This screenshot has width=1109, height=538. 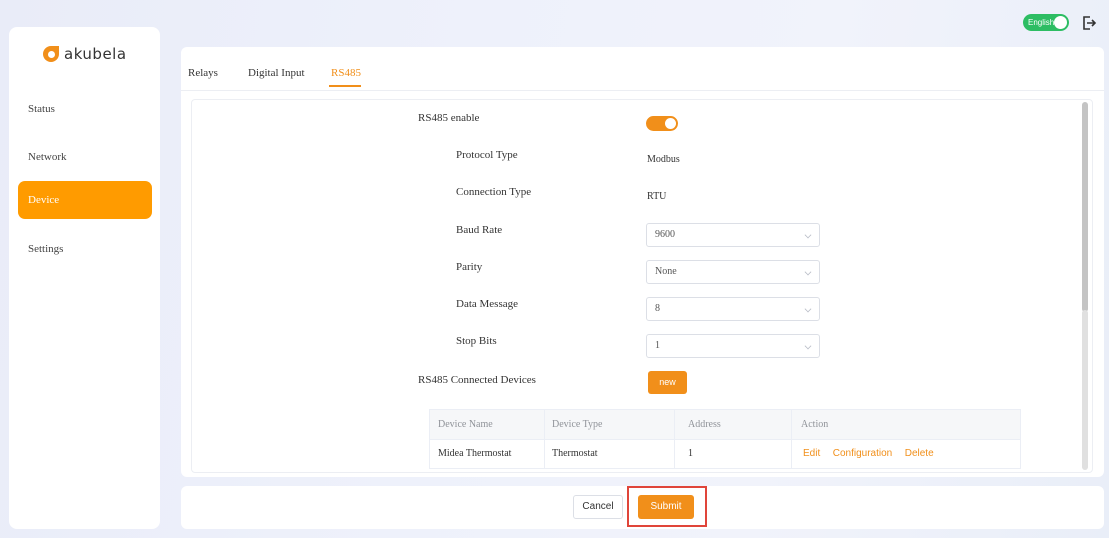 What do you see at coordinates (725, 425) in the screenshot?
I see `table-header: Device Name Device Type Address Action` at bounding box center [725, 425].